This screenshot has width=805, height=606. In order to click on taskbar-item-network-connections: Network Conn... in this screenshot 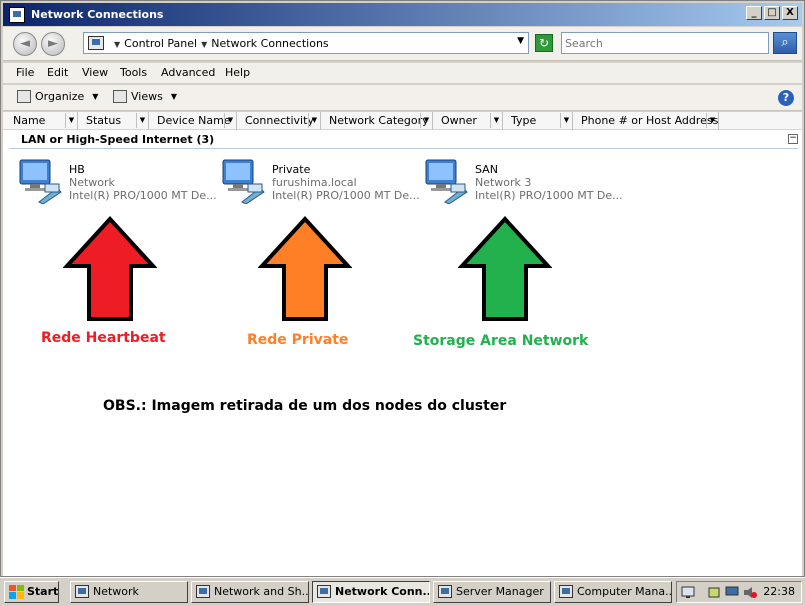, I will do `click(371, 592)`.